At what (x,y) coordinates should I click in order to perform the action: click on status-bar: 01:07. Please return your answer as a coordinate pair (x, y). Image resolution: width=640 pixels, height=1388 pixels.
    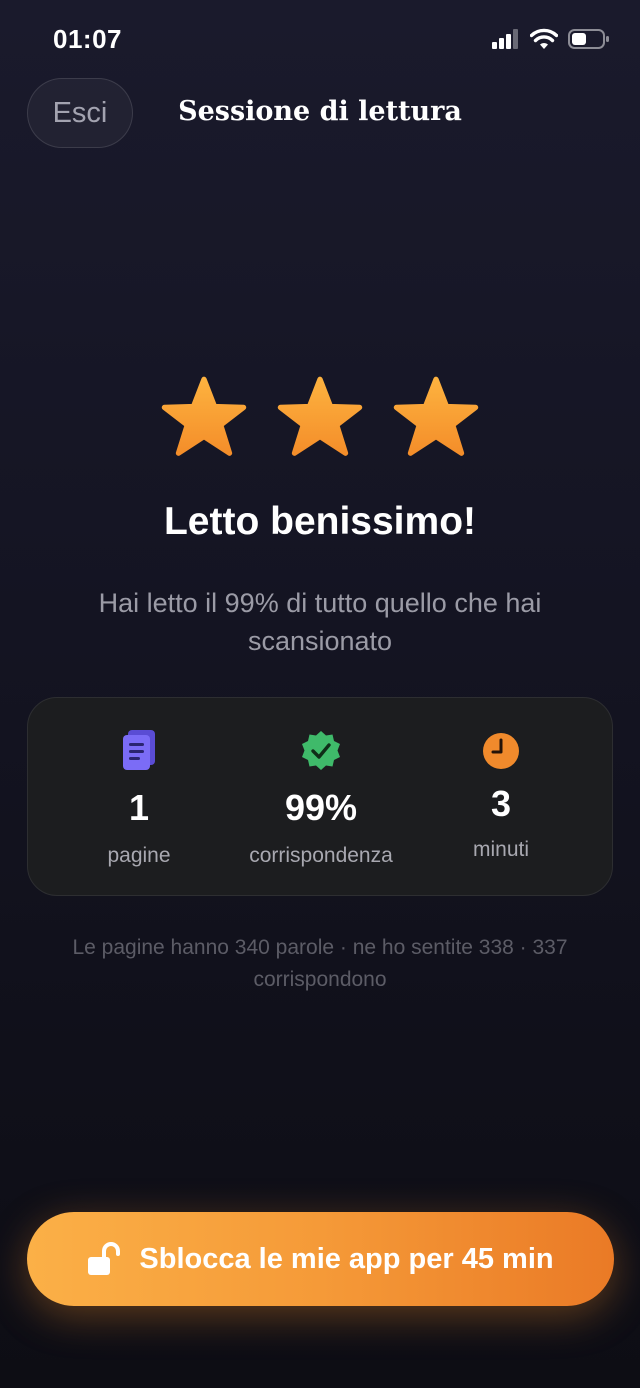
    Looking at the image, I should click on (320, 40).